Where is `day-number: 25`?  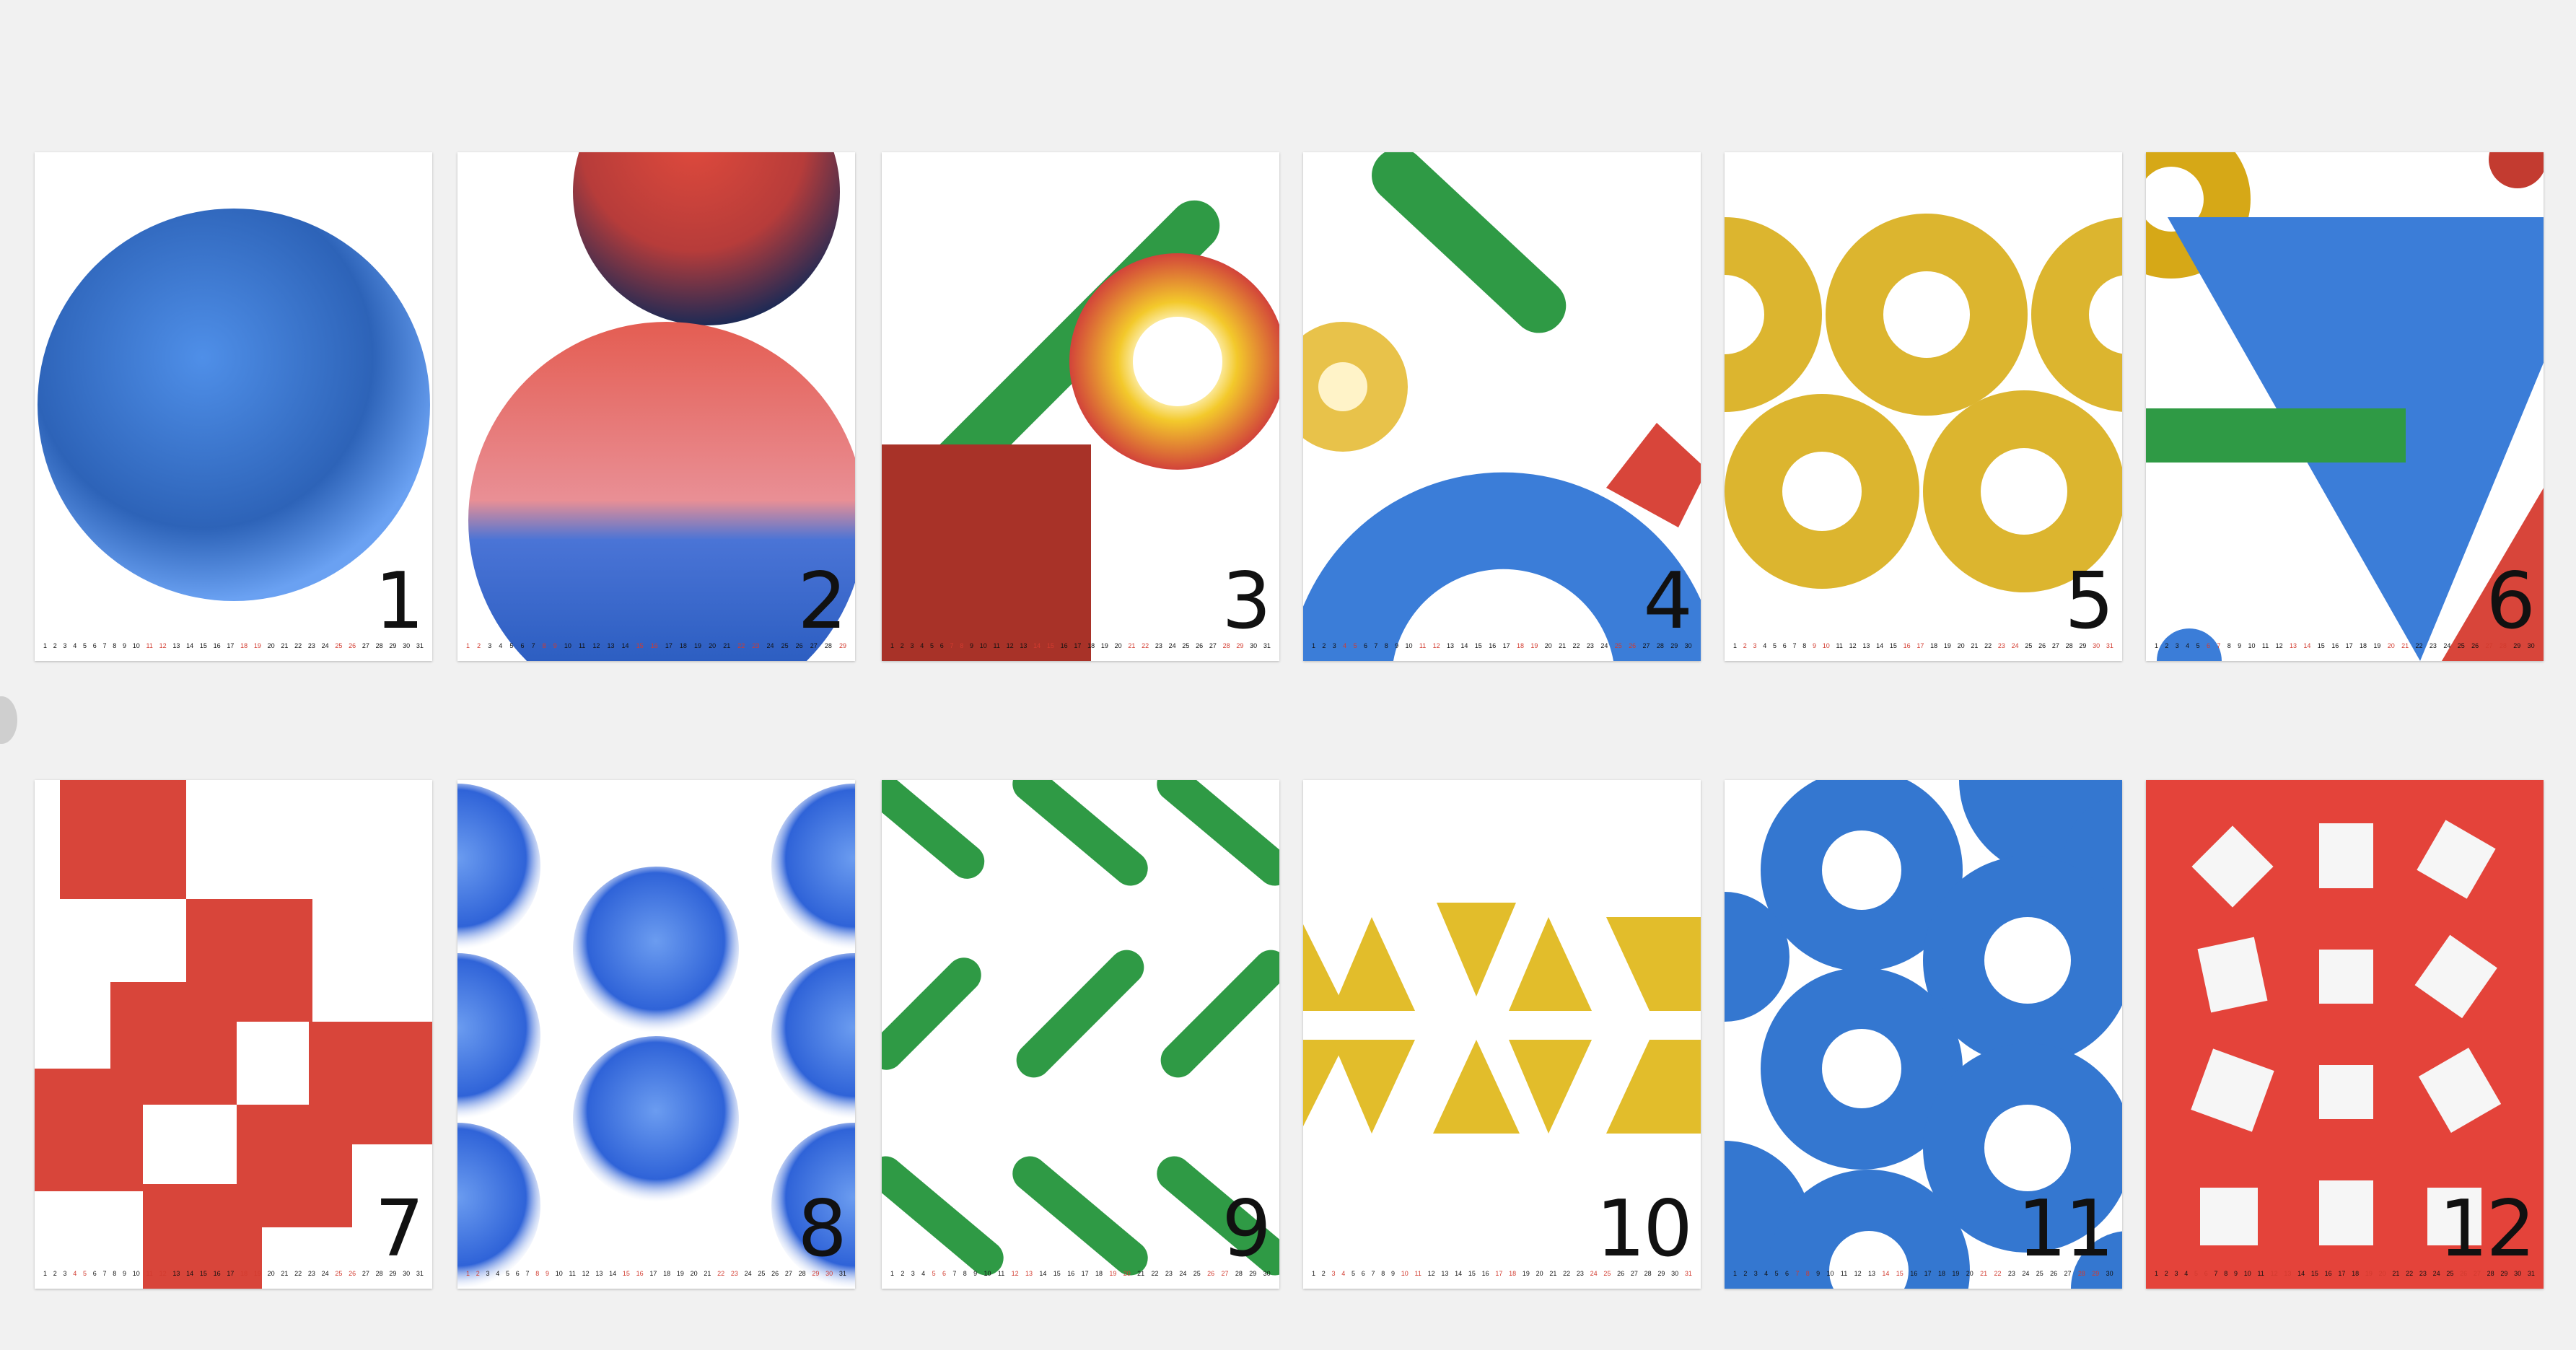 day-number: 25 is located at coordinates (339, 1273).